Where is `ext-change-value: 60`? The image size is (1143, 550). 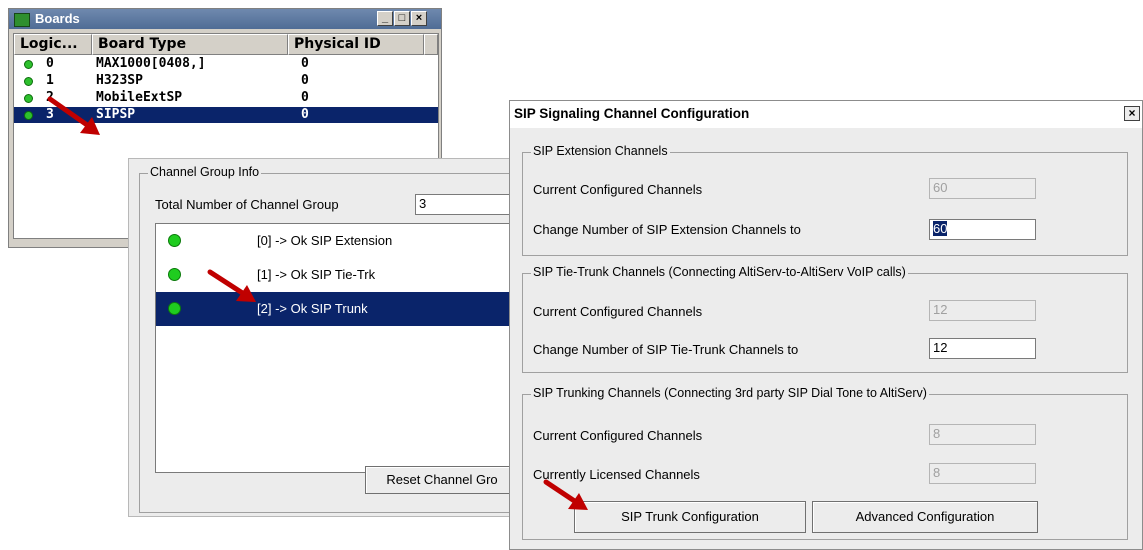 ext-change-value: 60 is located at coordinates (940, 228).